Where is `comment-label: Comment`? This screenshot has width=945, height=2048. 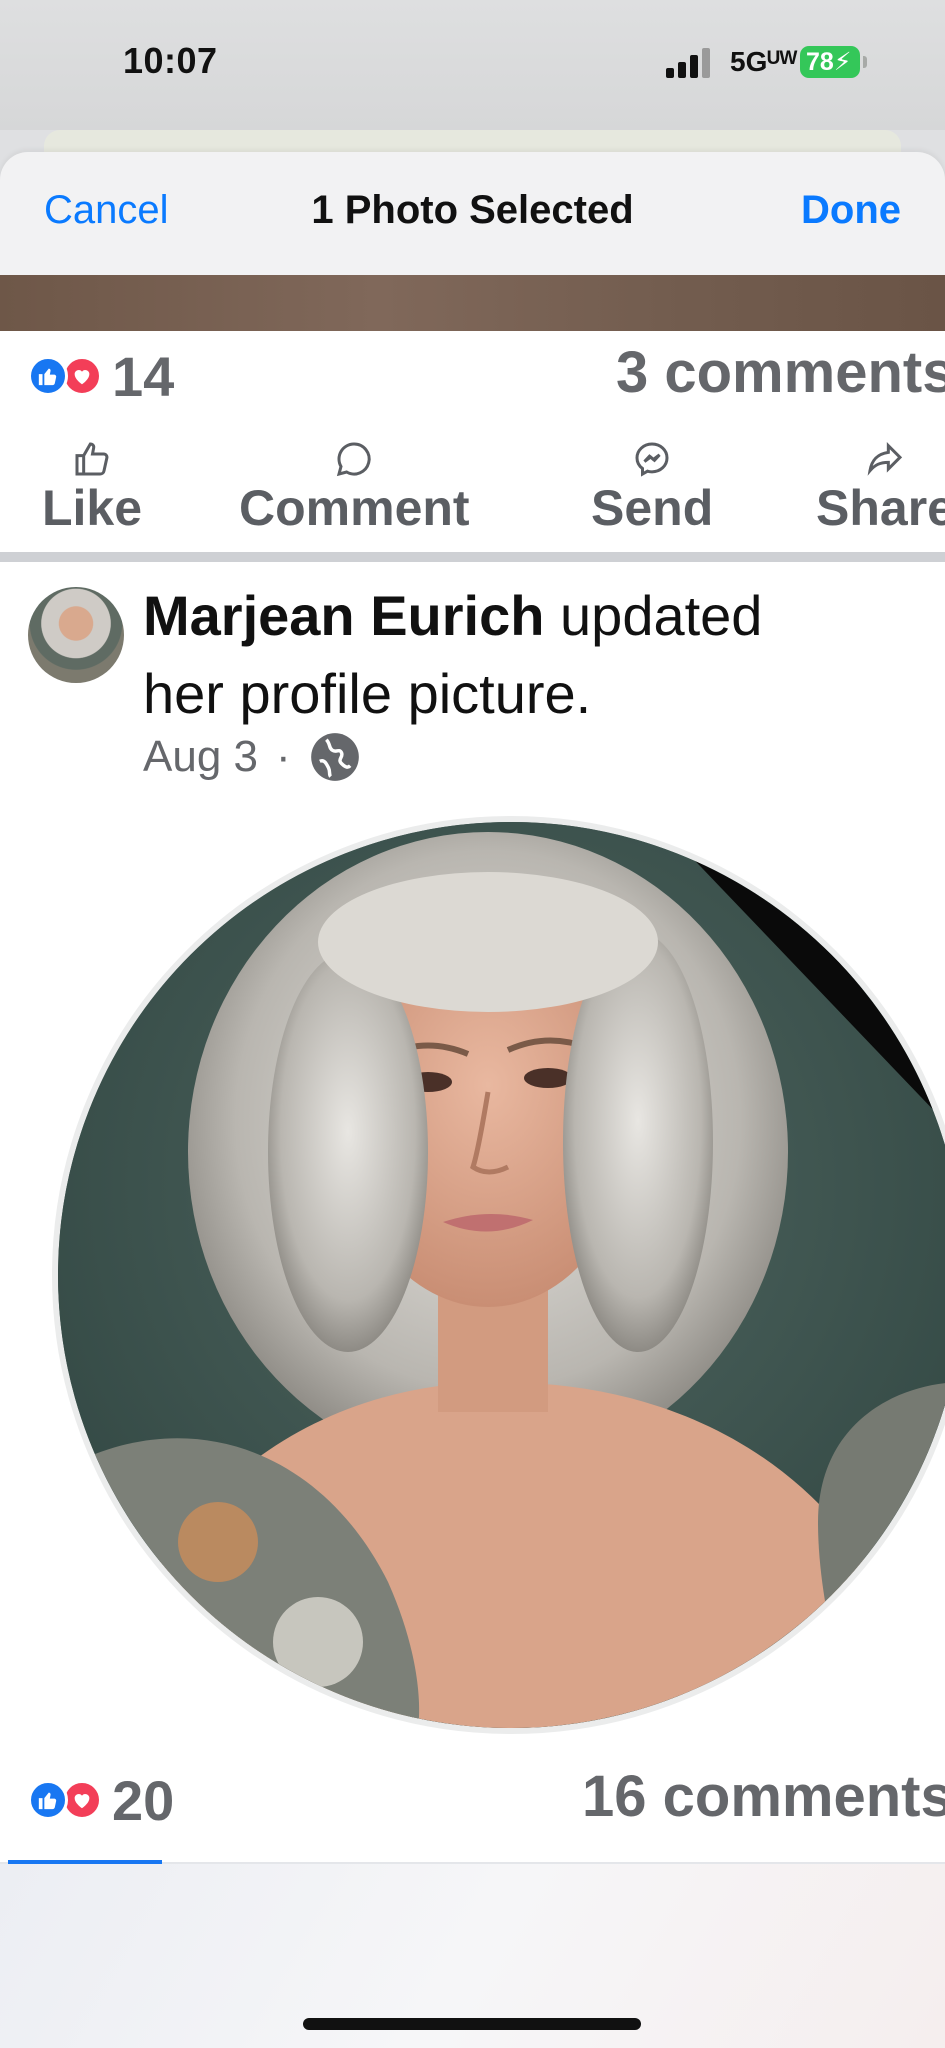
comment-label: Comment is located at coordinates (354, 508).